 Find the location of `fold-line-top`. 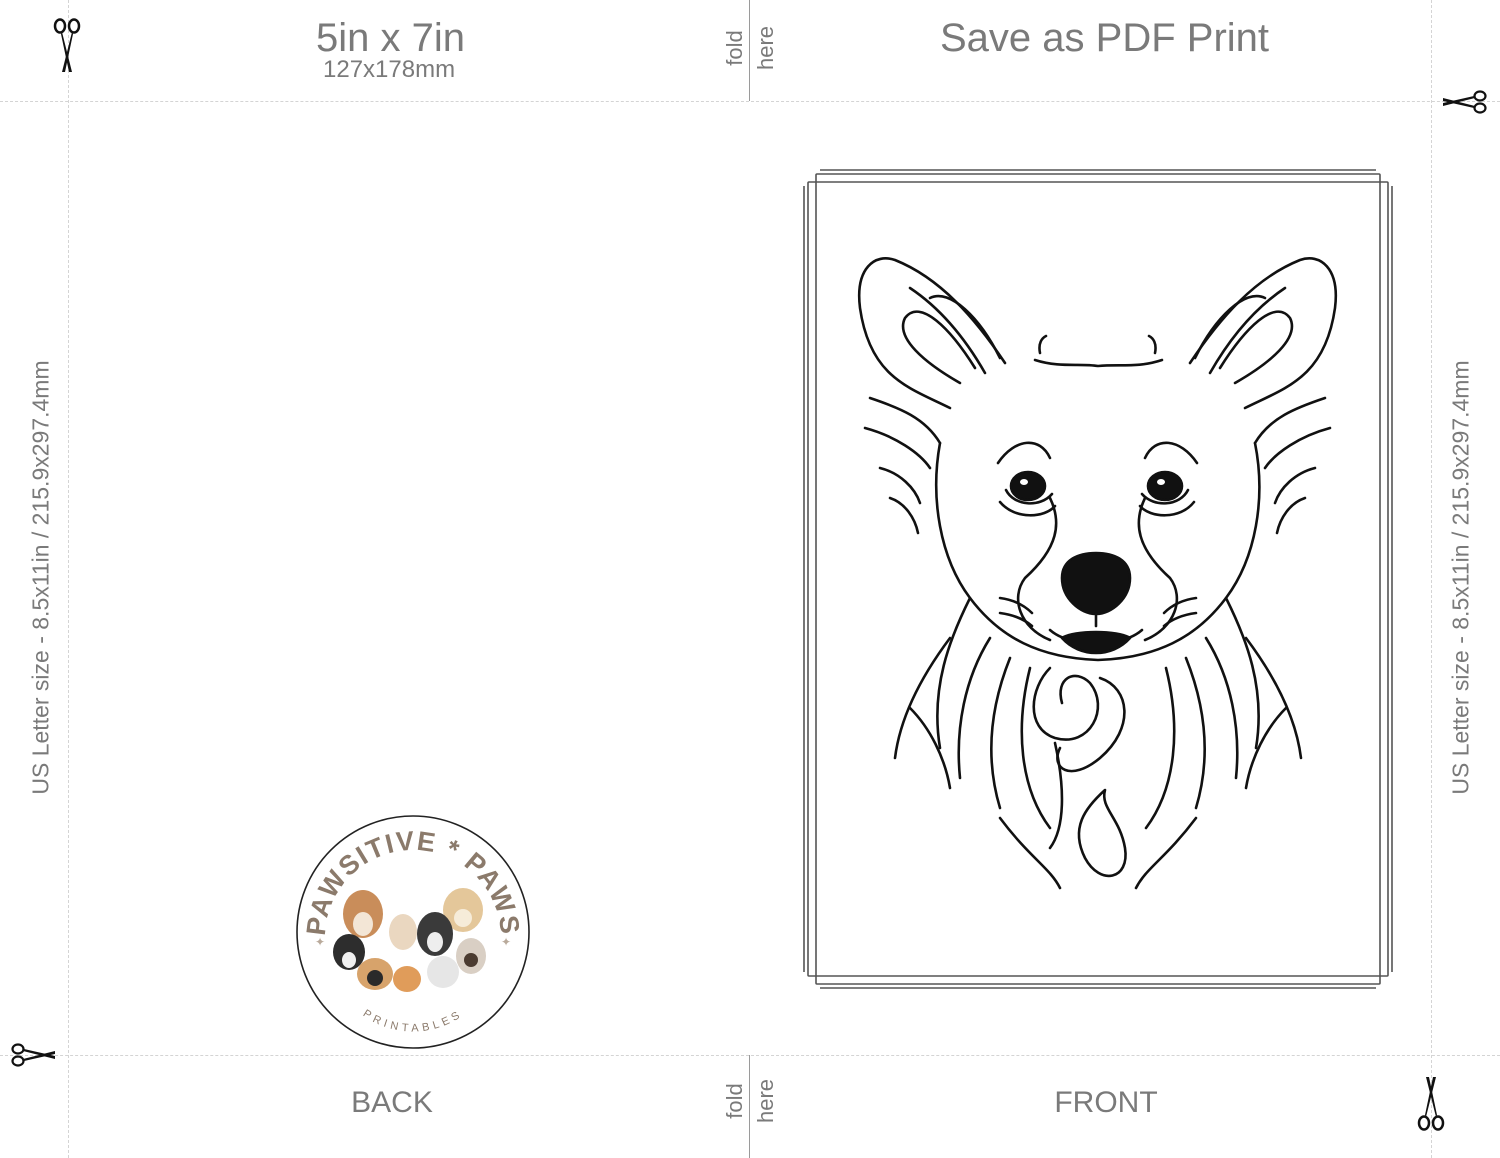

fold-line-top is located at coordinates (749, 50).